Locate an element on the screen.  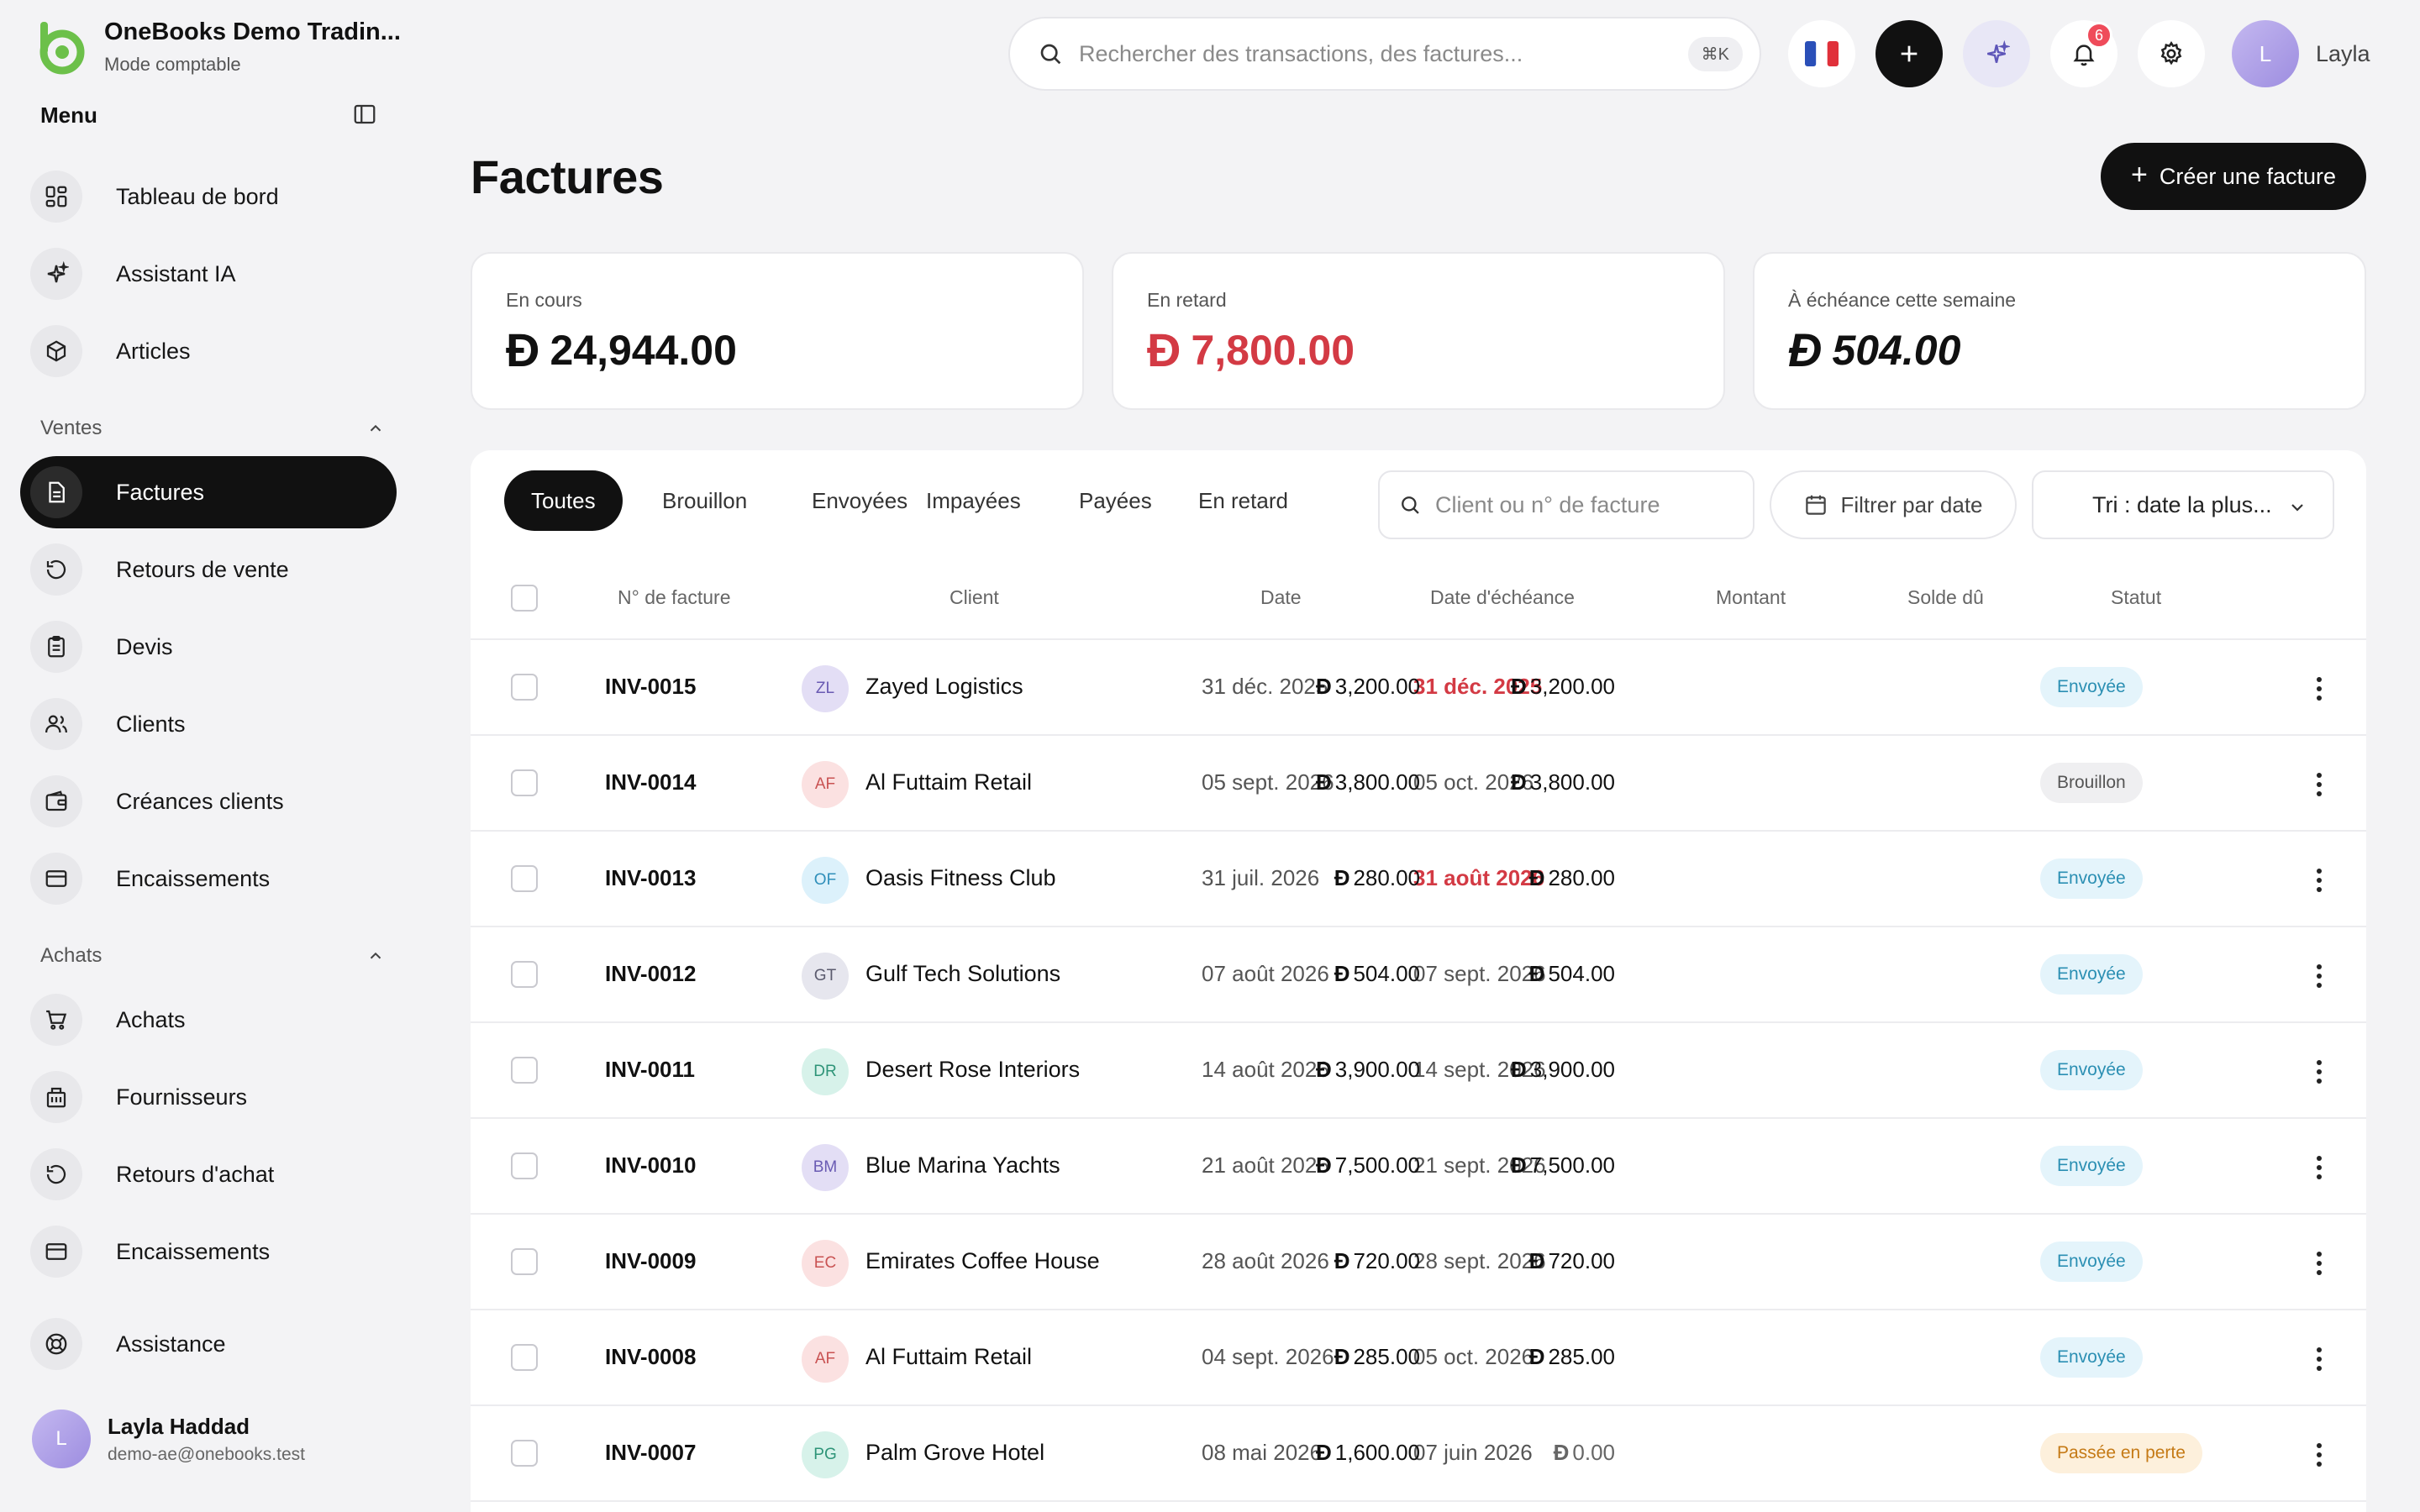
date-filter-button: Filtrer par date is located at coordinates (1893, 504).